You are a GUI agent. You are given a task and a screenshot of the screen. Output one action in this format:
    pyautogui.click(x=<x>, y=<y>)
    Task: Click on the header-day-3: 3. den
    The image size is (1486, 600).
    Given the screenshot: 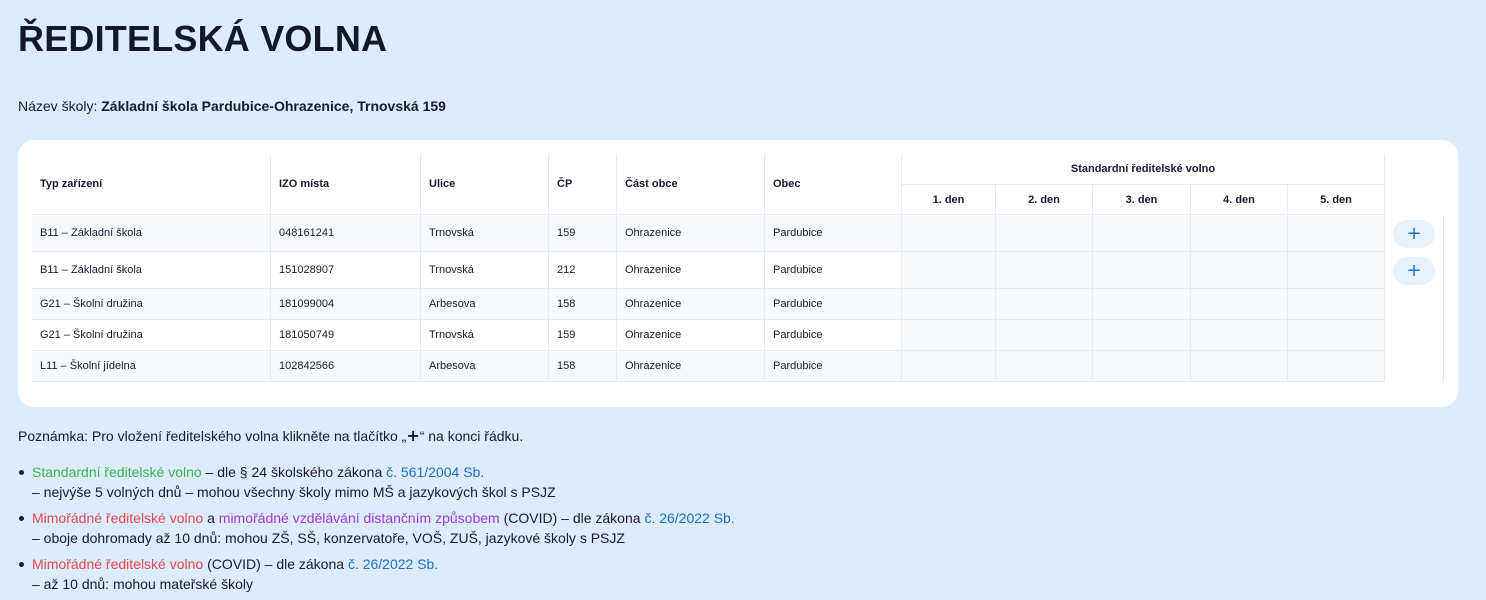 What is the action you would take?
    pyautogui.click(x=1142, y=200)
    